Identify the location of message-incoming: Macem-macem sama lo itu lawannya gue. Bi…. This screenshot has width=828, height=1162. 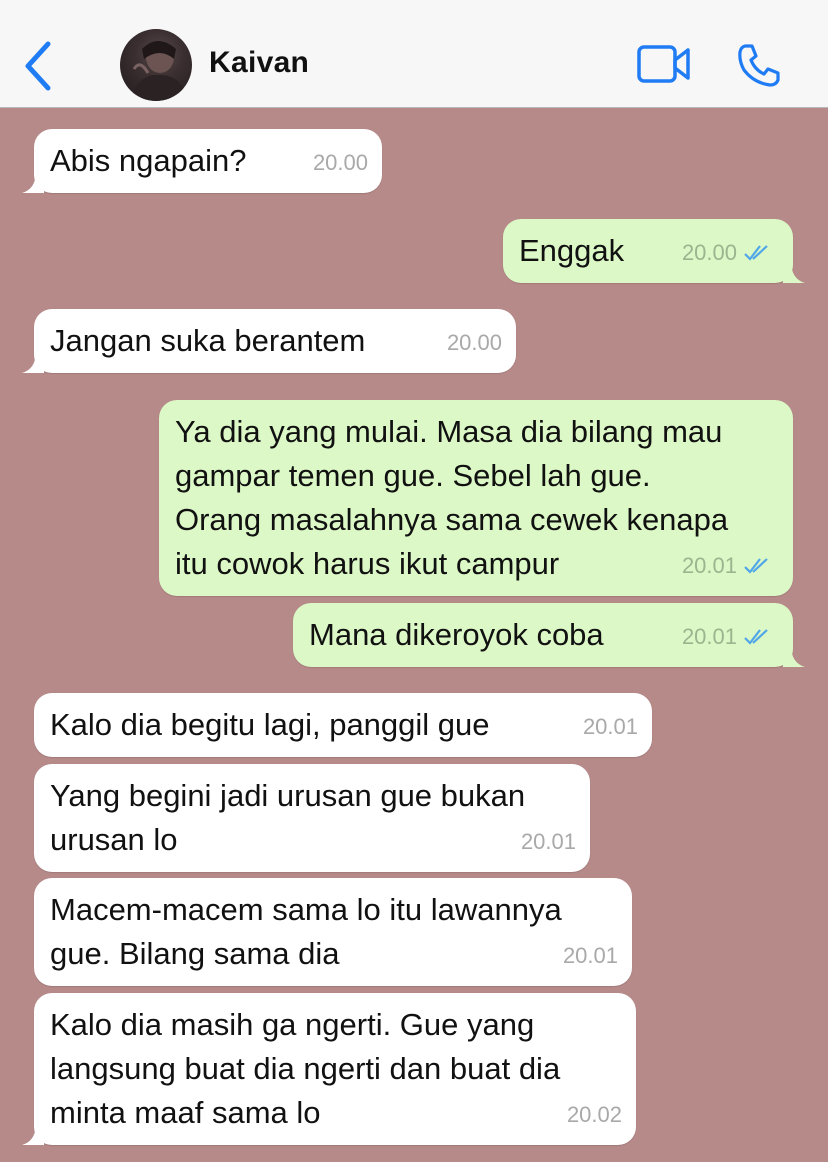
(333, 932).